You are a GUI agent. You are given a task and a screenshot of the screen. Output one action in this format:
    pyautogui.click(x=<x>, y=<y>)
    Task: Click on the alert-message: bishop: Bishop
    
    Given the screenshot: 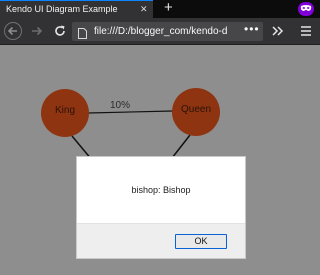 What is the action you would take?
    pyautogui.click(x=161, y=190)
    